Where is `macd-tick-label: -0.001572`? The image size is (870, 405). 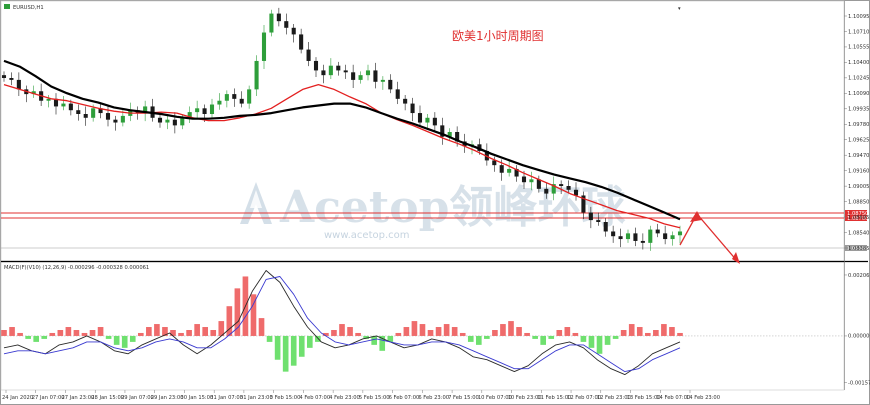 macd-tick-label: -0.001572 is located at coordinates (859, 383).